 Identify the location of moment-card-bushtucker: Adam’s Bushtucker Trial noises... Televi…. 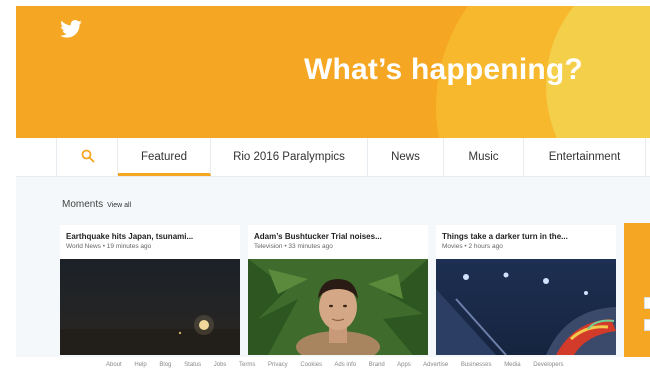
(338, 290).